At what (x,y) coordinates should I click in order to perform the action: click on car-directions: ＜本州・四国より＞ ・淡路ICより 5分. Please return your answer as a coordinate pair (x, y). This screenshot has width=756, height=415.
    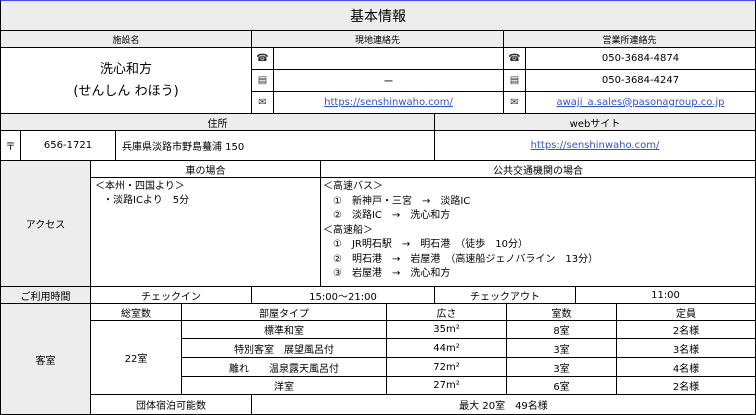
    Looking at the image, I should click on (206, 232).